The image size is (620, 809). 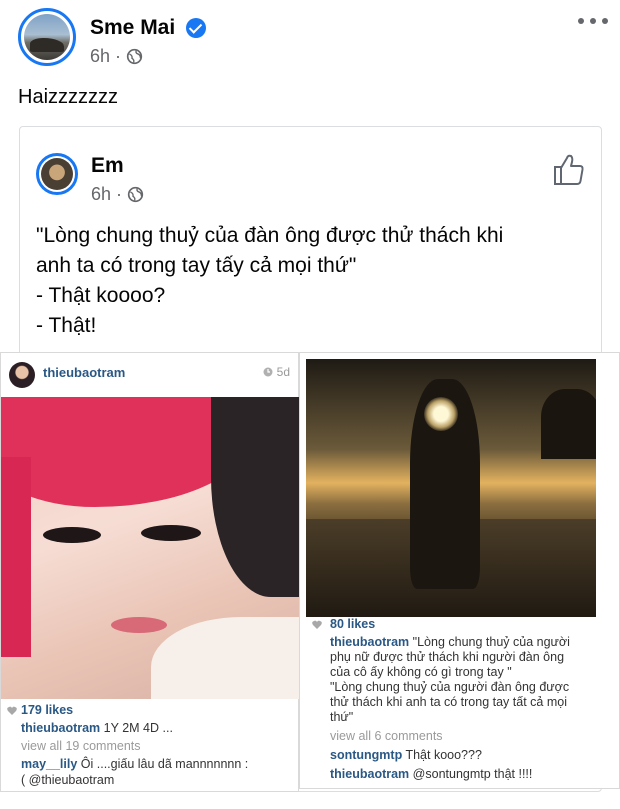 I want to click on author-name: Sme Mai, so click(x=132, y=28).